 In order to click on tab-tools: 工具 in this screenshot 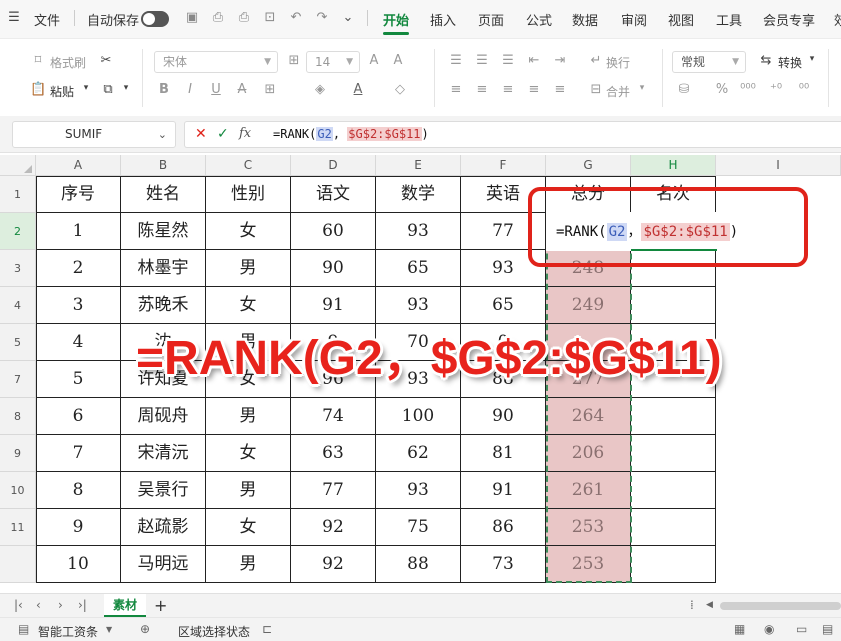, I will do `click(729, 19)`.